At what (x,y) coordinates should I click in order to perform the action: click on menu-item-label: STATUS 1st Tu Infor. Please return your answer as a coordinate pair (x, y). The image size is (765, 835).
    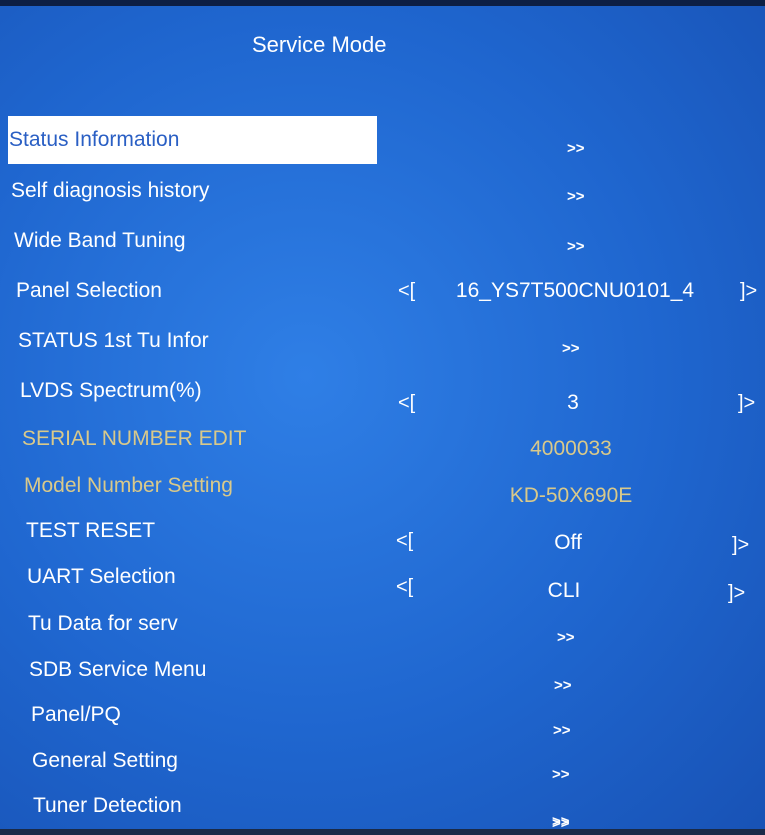
    Looking at the image, I should click on (113, 340).